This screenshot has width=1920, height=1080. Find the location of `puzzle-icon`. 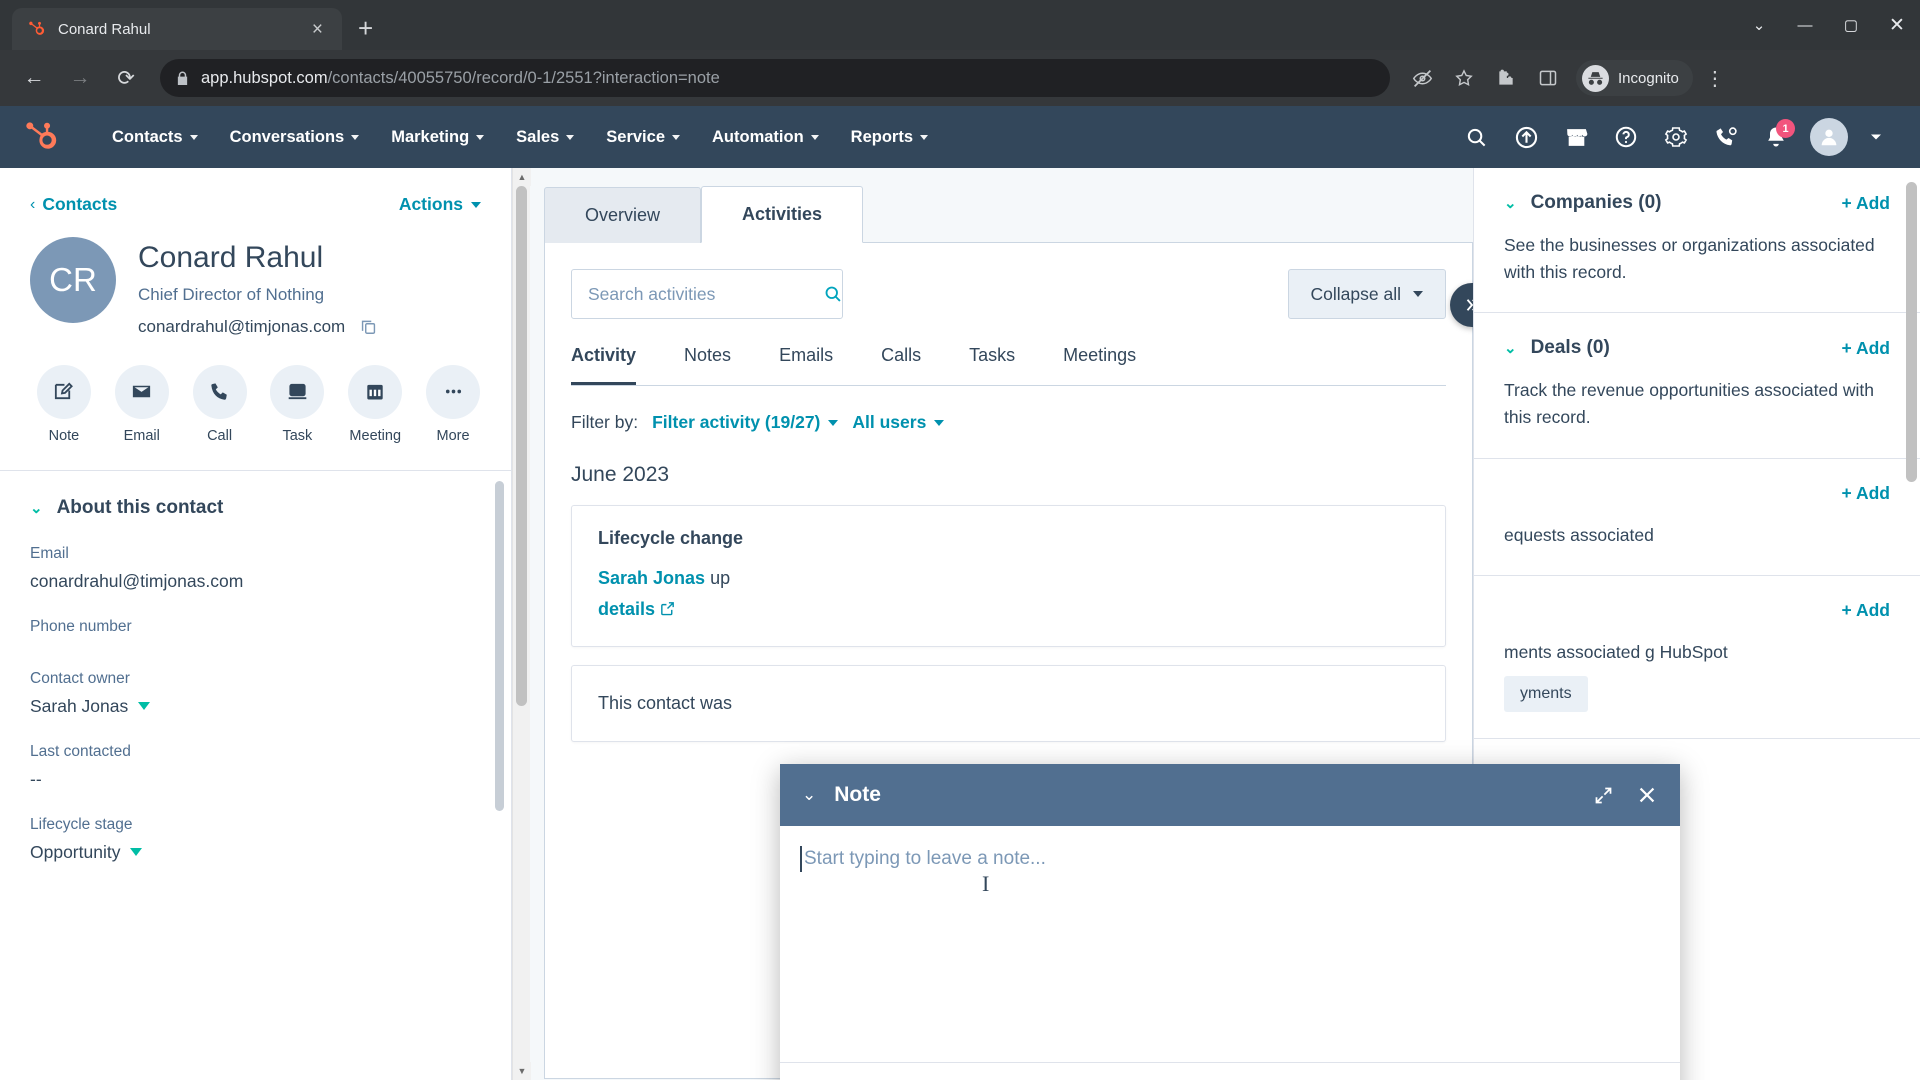

puzzle-icon is located at coordinates (1506, 78).